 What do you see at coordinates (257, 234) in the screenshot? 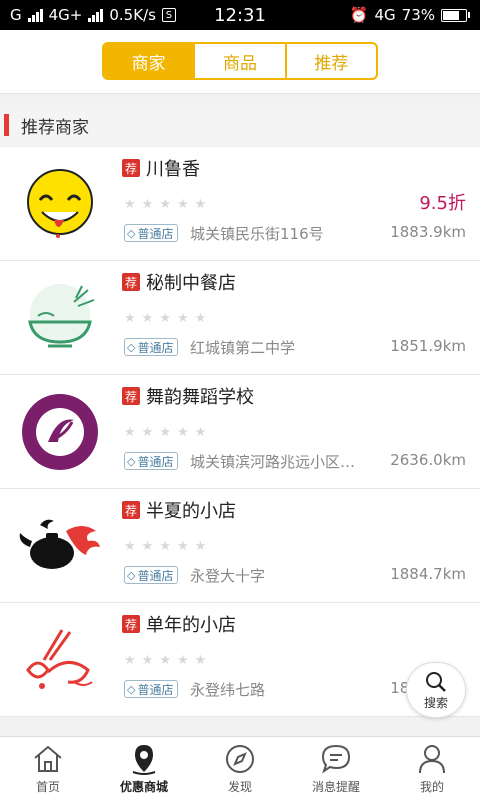
I see `shop-address: 城关镇民乐街116号` at bounding box center [257, 234].